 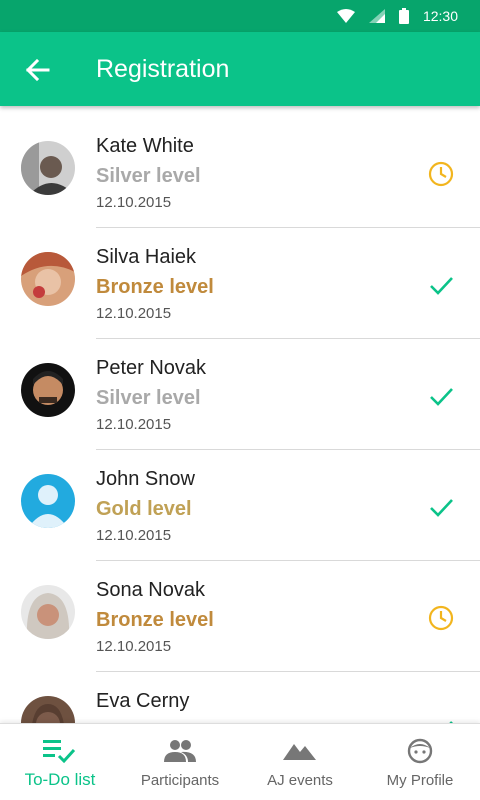 I want to click on nav-todo-list: To-Do list, so click(x=60, y=762).